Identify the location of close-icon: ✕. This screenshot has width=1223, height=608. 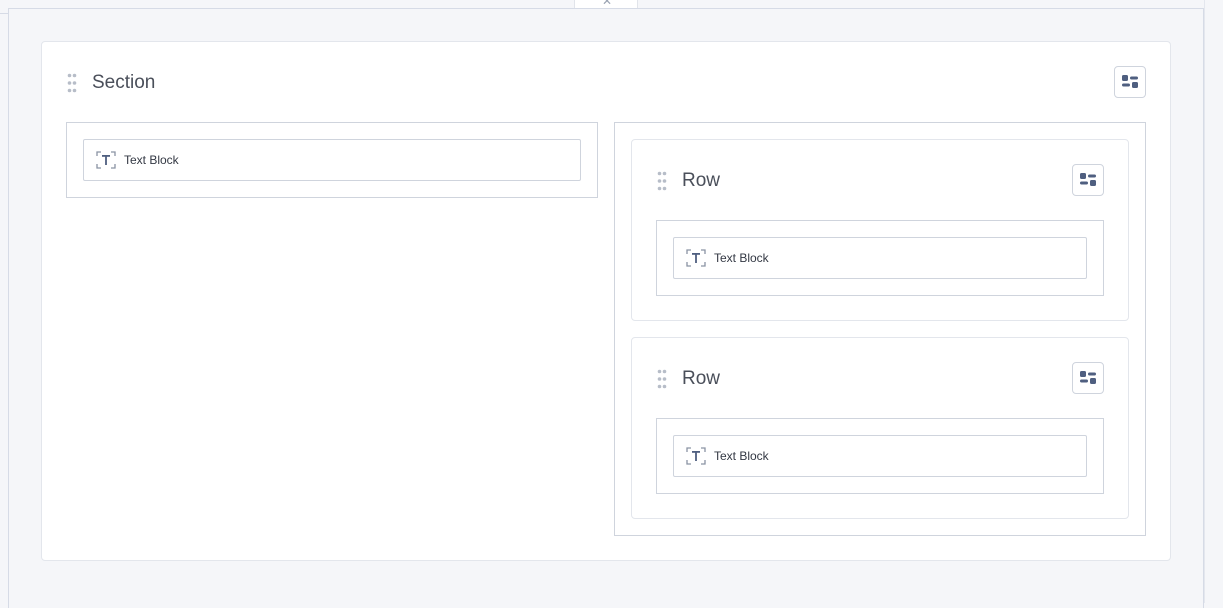
(607, 3).